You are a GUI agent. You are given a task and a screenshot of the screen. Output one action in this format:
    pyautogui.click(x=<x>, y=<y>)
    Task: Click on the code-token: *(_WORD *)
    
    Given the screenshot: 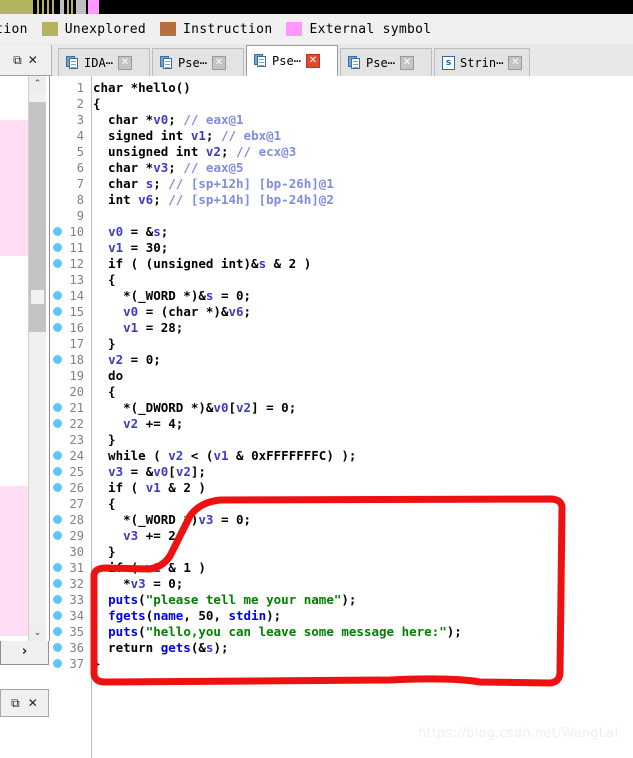 What is the action you would take?
    pyautogui.click(x=146, y=519)
    